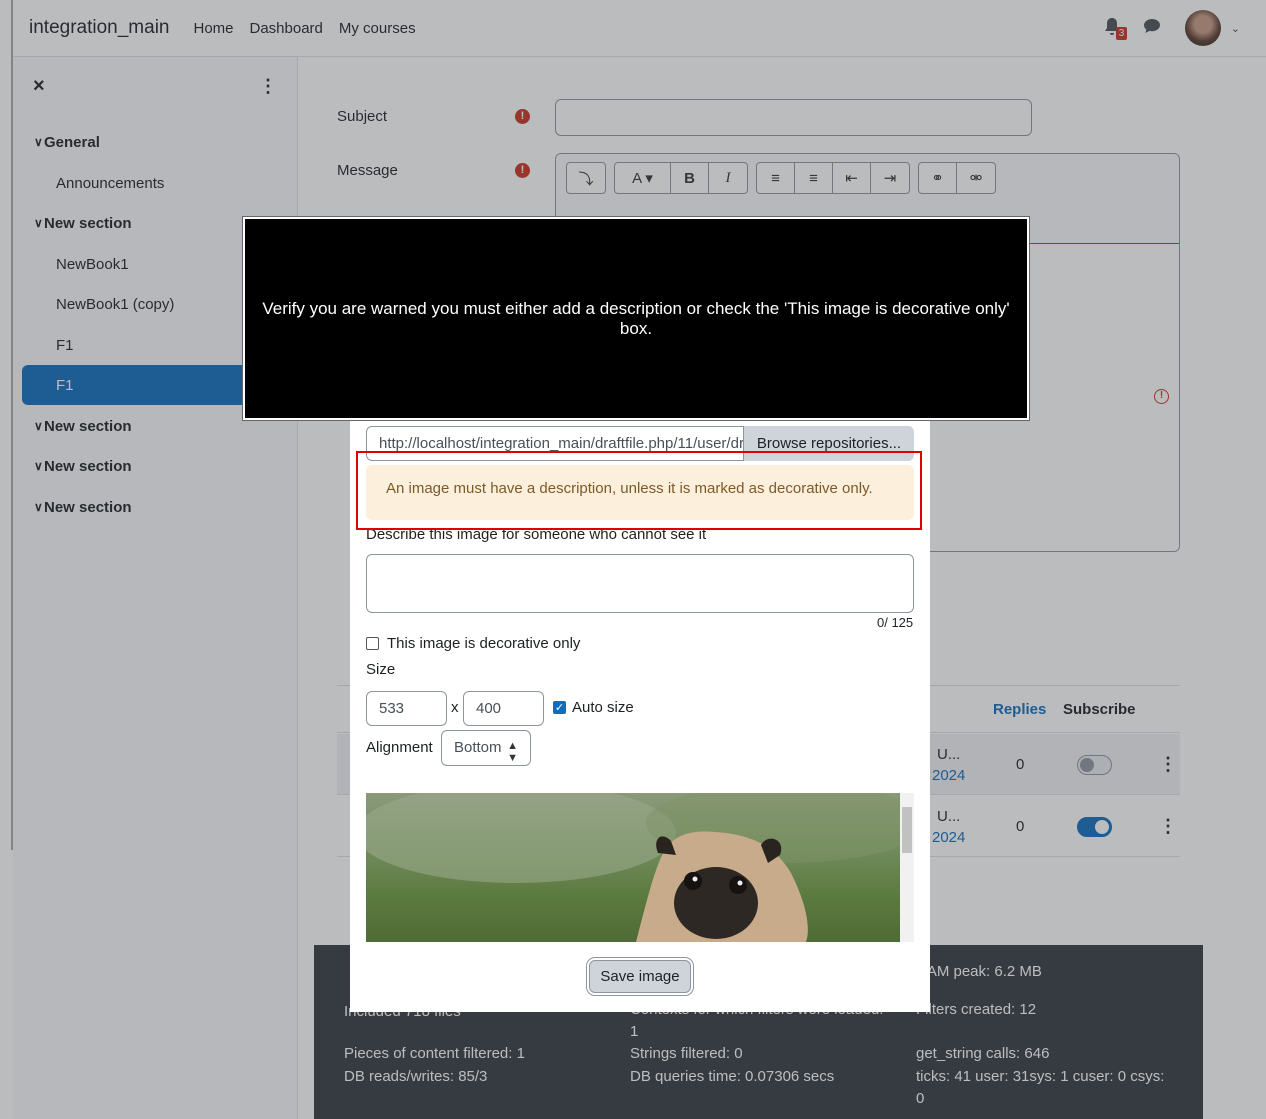 This screenshot has width=1266, height=1119. Describe the element at coordinates (483, 643) in the screenshot. I see `decorative-label: This image is decorative only` at that location.